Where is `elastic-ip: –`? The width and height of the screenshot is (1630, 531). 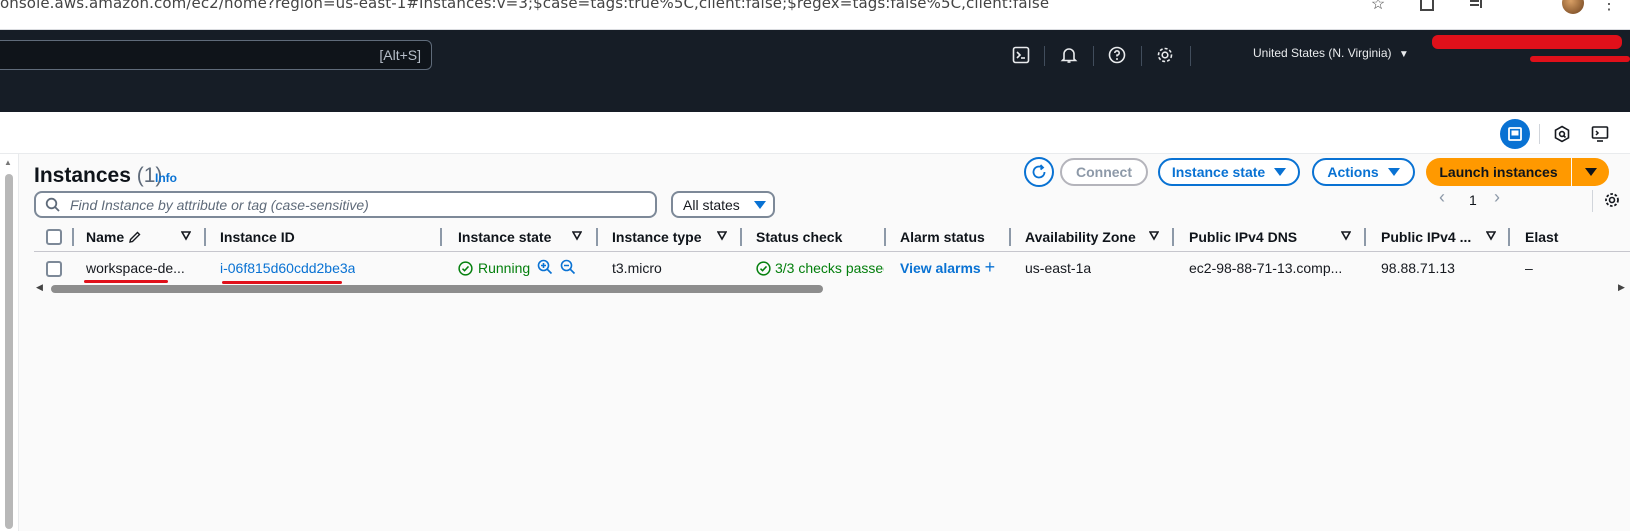 elastic-ip: – is located at coordinates (1529, 268).